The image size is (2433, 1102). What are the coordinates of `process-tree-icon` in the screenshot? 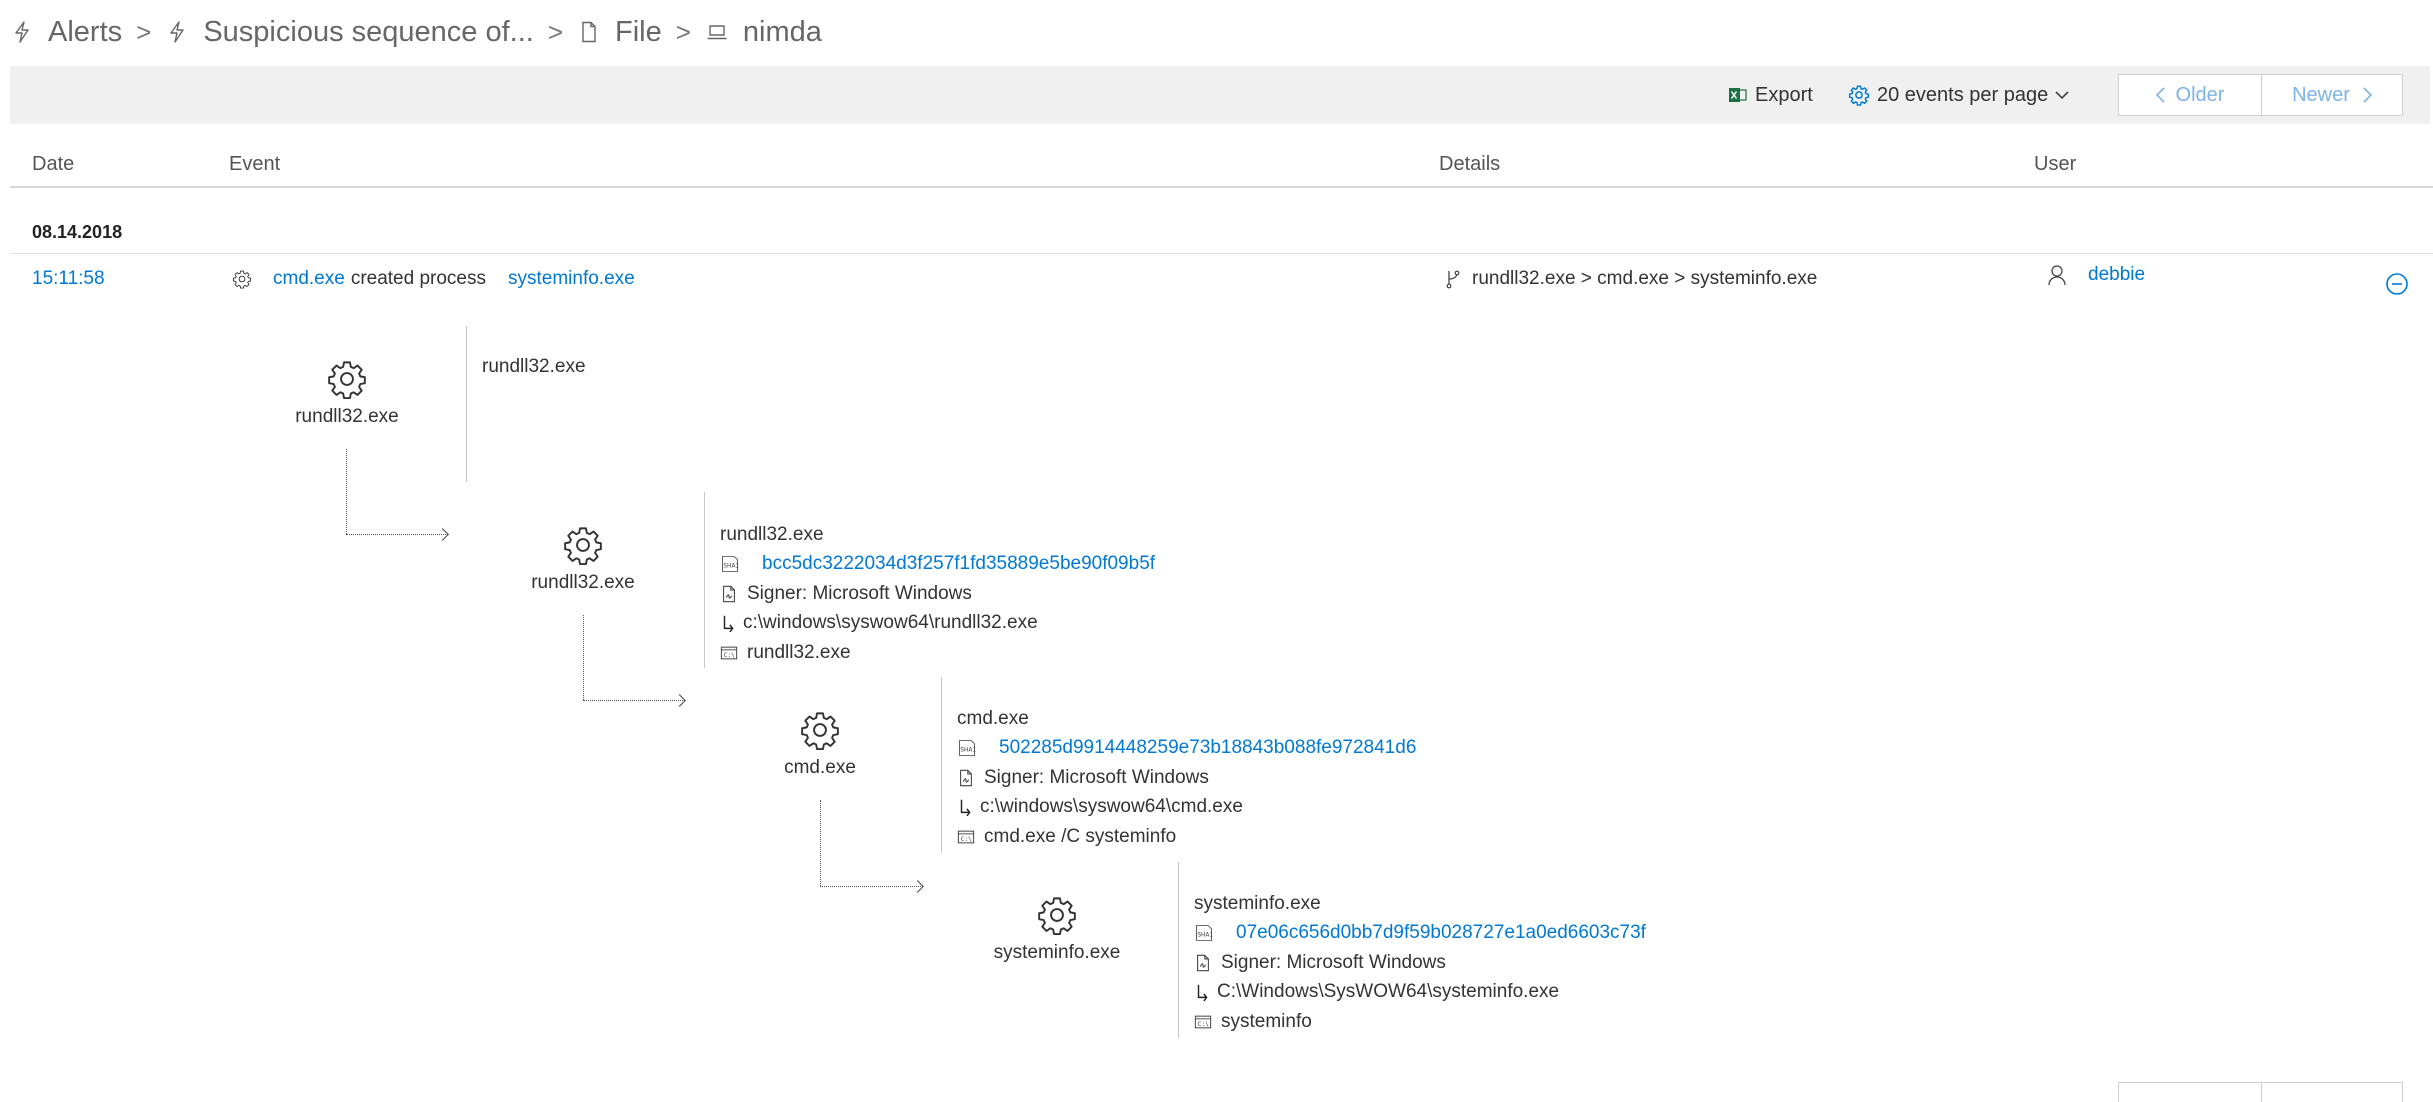 It's located at (1453, 279).